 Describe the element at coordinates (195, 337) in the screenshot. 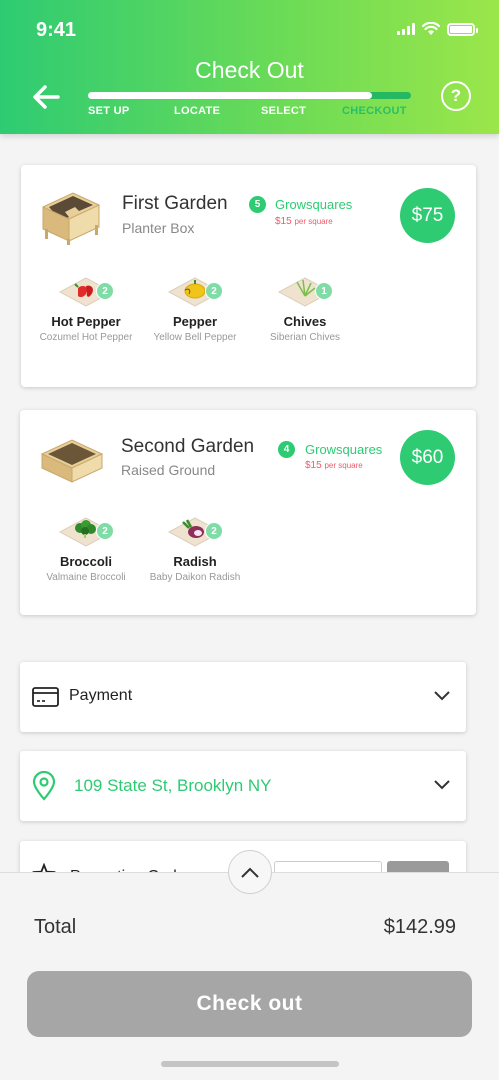

I see `plant-variety: Yellow Bell Pepper` at that location.